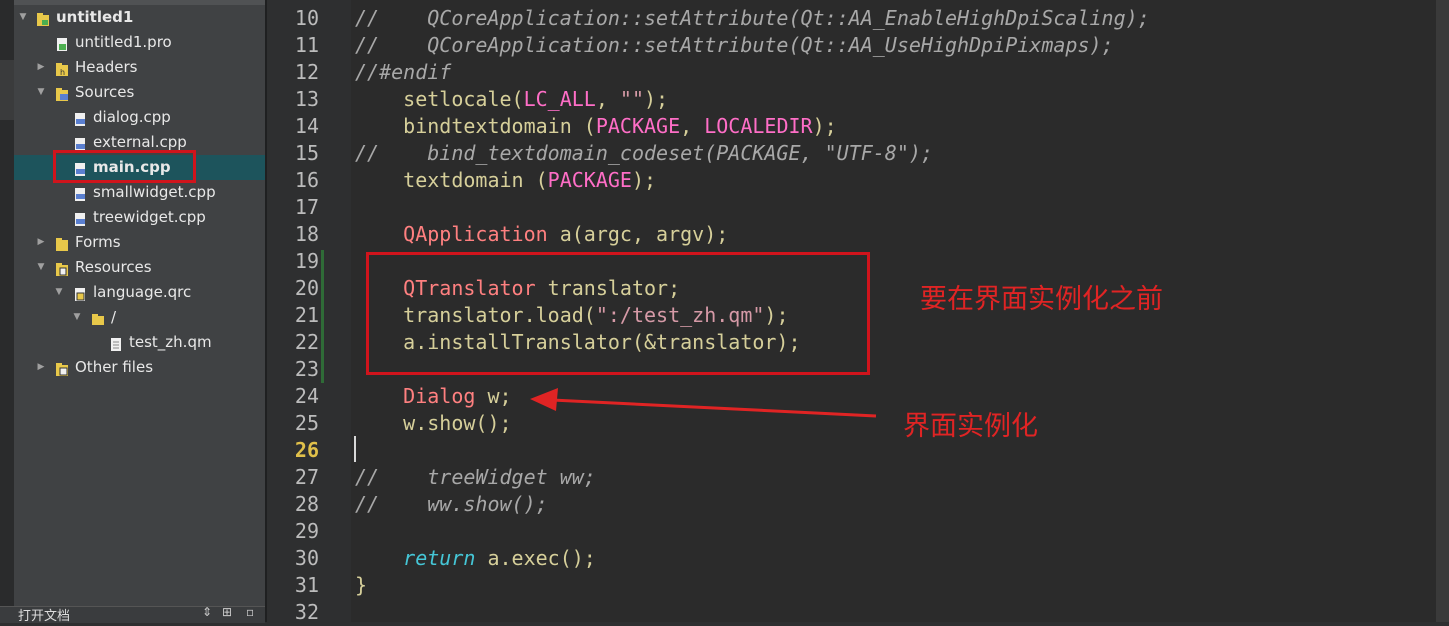 The width and height of the screenshot is (1449, 626). I want to click on code-line: bindtextdomain (PACKAGE, LOCALEDIR);, so click(596, 126).